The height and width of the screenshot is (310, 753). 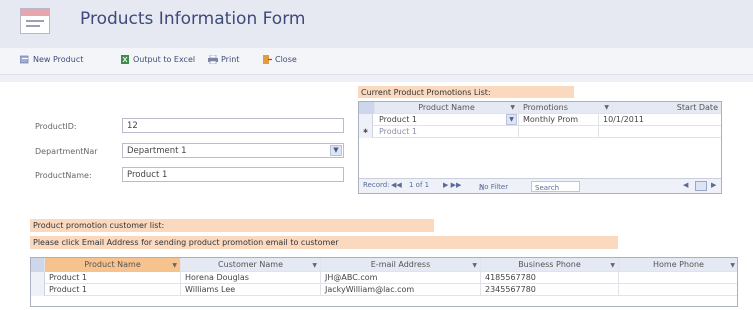 I want to click on customer-list-heading: Product promotion customer list:, so click(x=232, y=225).